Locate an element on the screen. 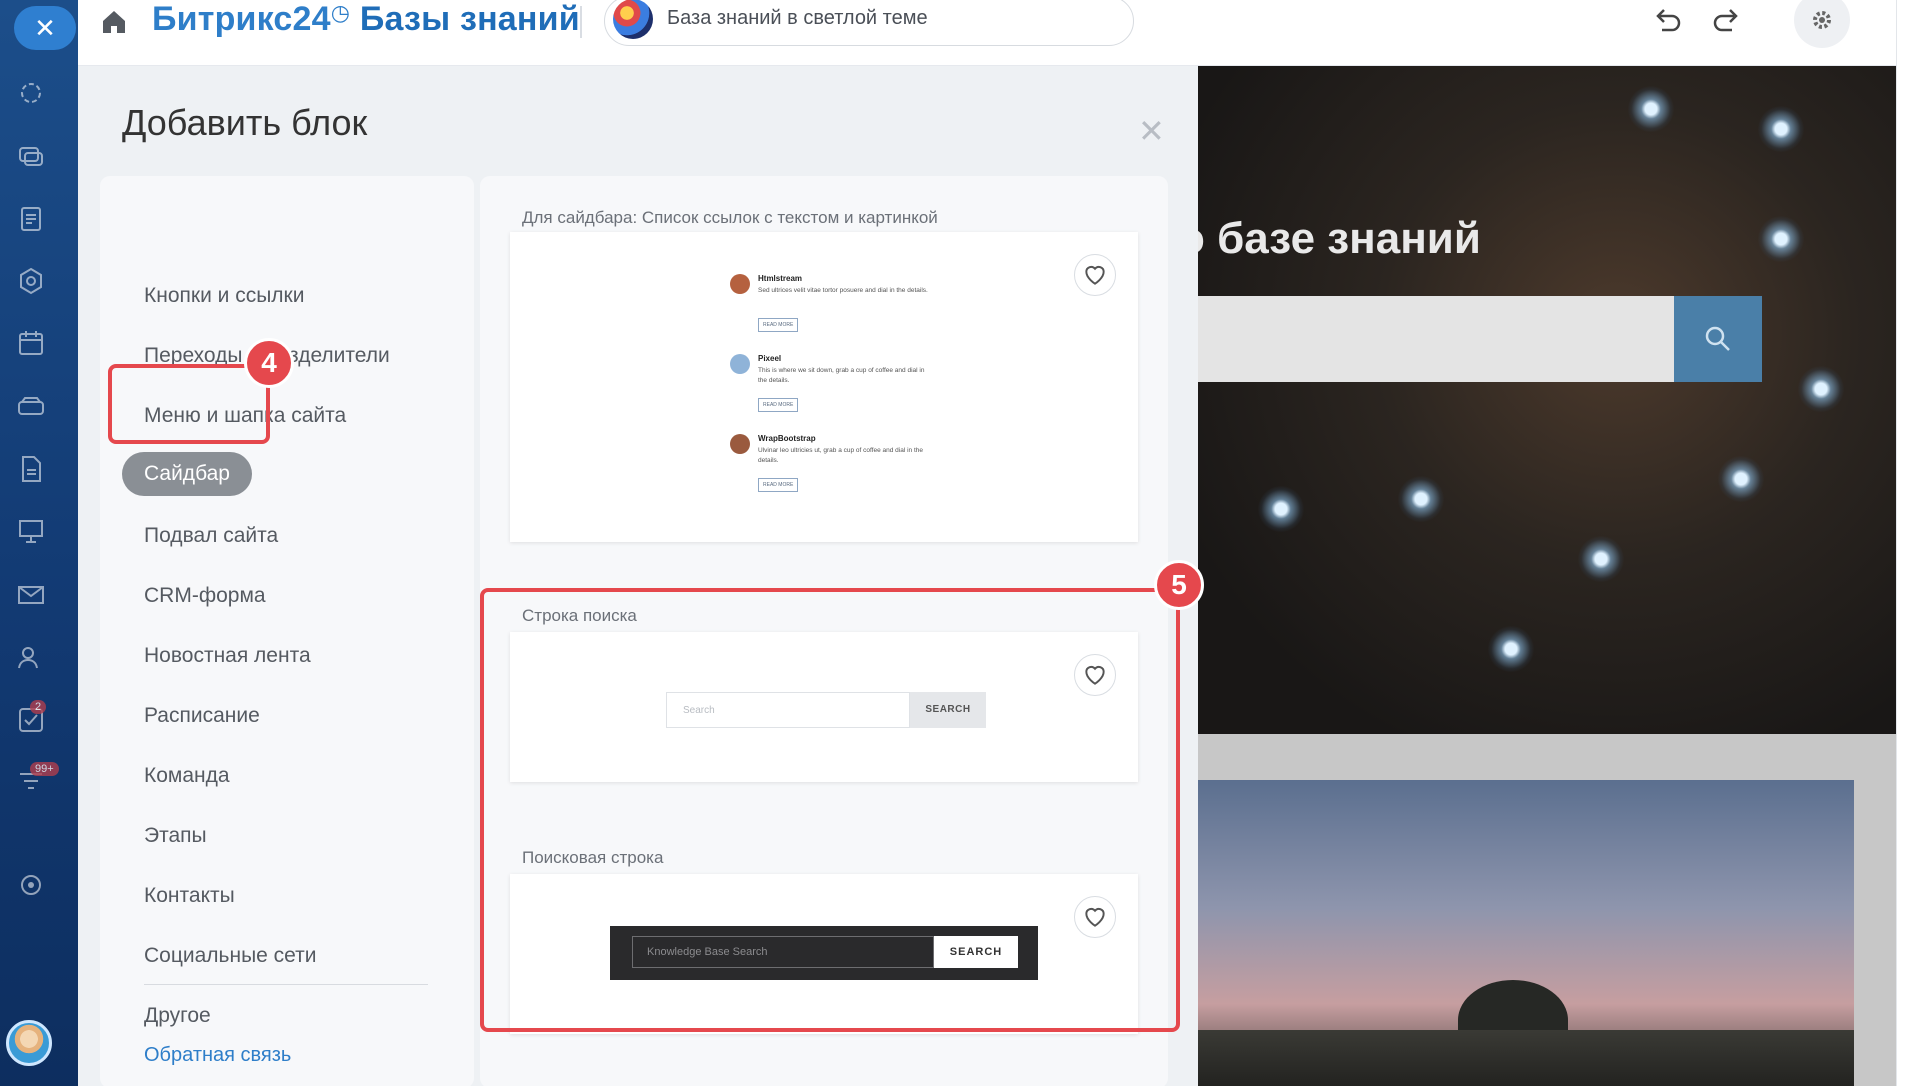 This screenshot has height=1086, width=1926. brand-logo: Битрикс24◷ Базы знаний is located at coordinates (366, 19).